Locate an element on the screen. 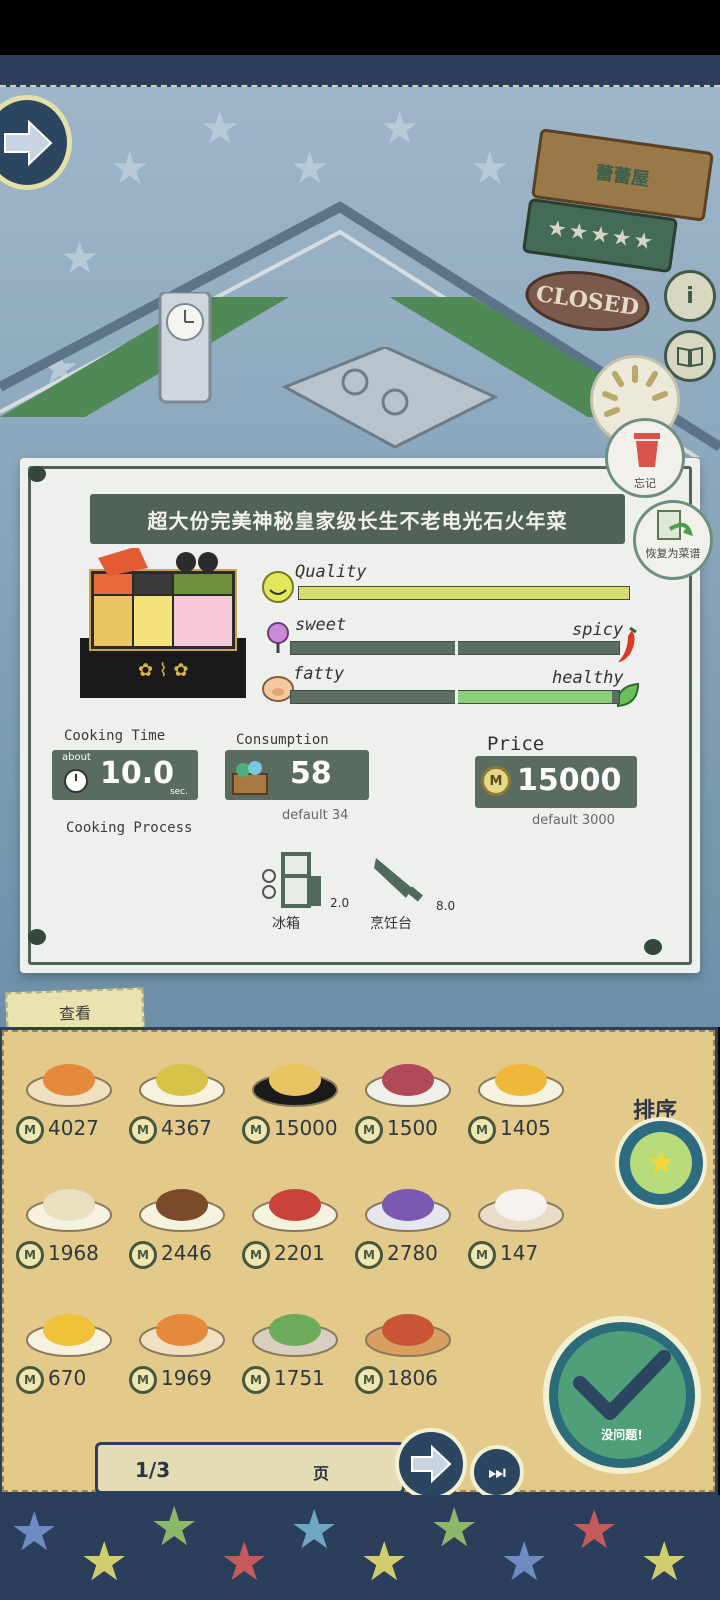  health-bar-marker is located at coordinates (456, 698).